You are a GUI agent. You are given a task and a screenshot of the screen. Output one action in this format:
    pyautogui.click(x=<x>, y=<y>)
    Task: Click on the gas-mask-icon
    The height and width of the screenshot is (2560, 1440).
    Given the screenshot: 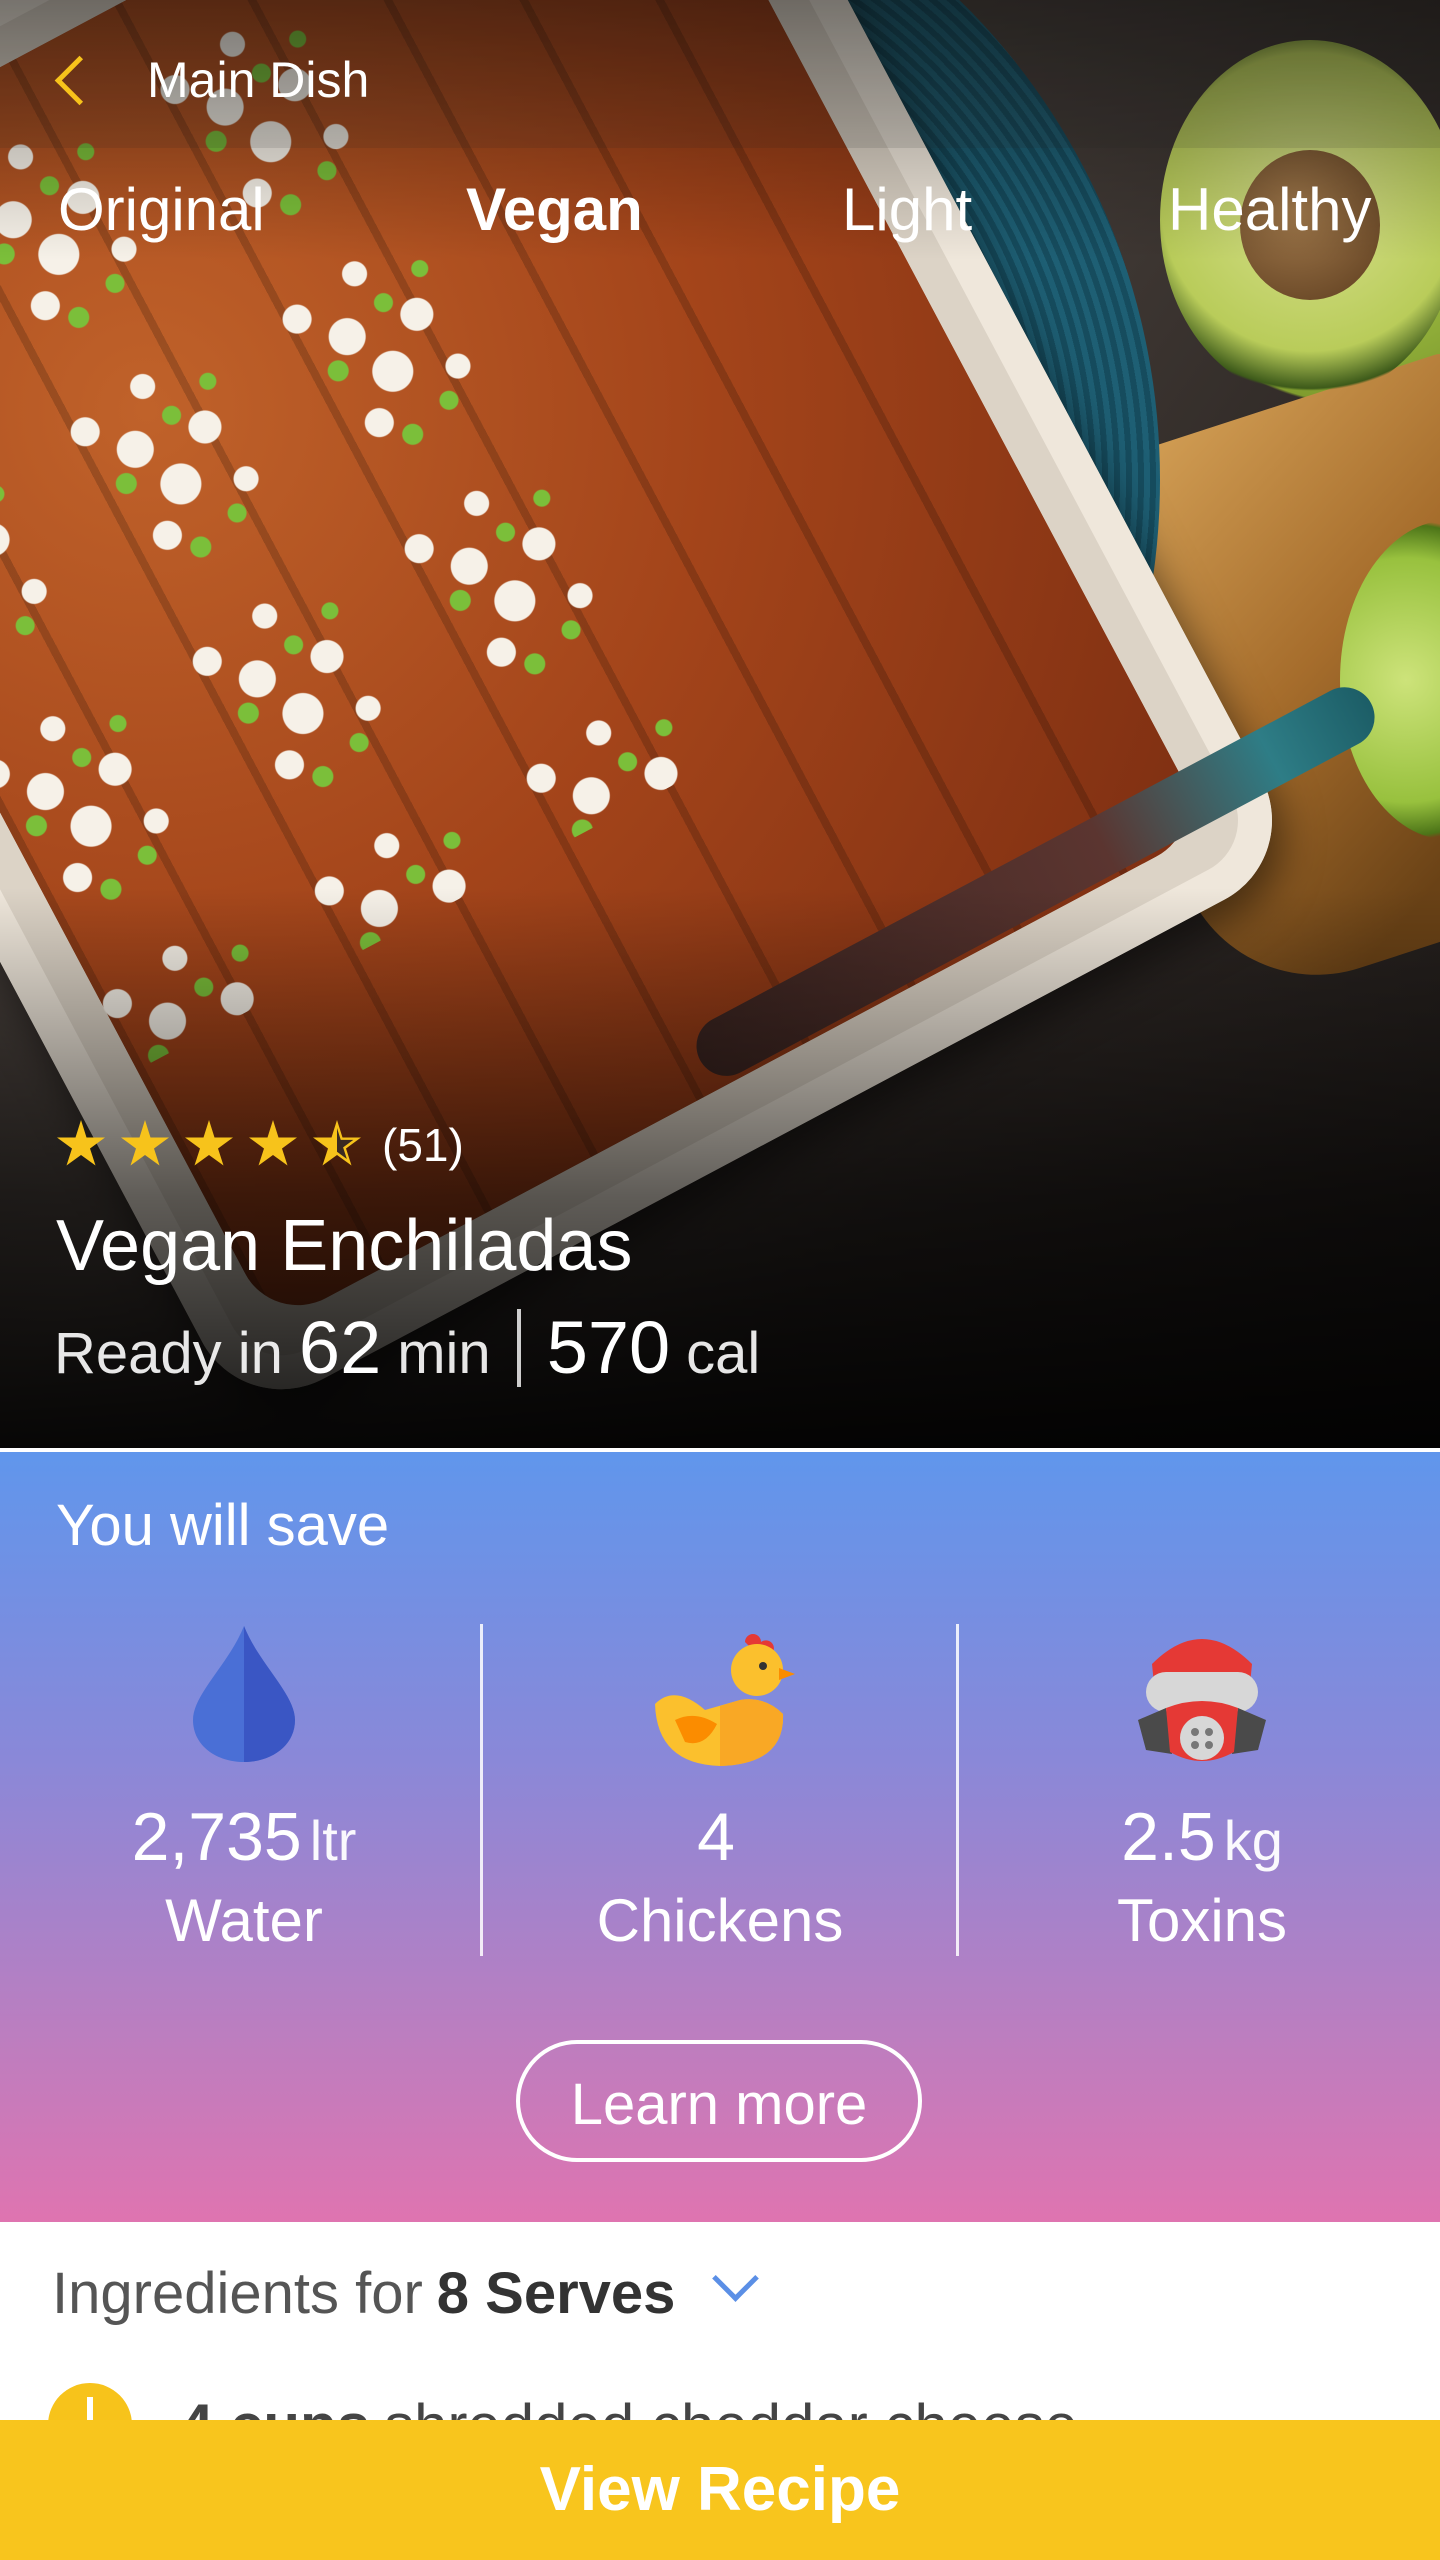 What is the action you would take?
    pyautogui.click(x=1202, y=1699)
    